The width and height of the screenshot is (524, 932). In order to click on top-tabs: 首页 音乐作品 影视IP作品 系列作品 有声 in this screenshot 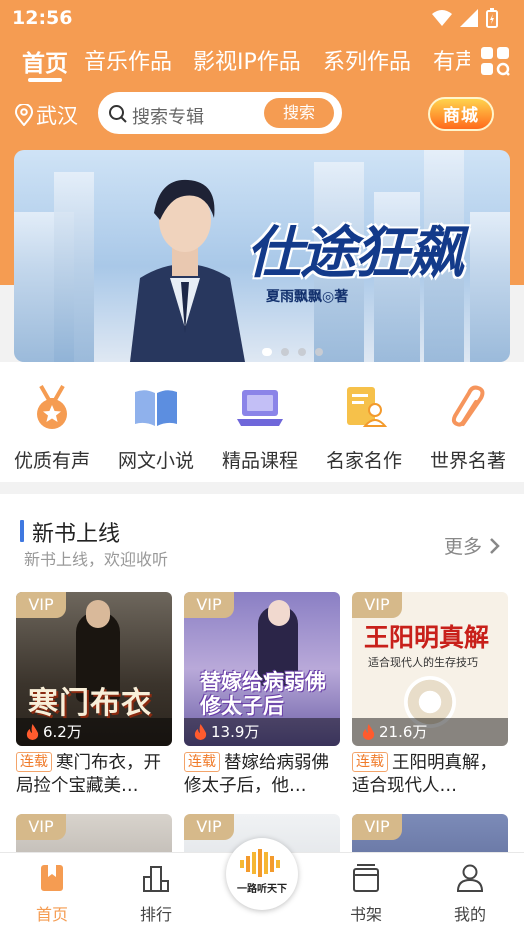, I will do `click(235, 64)`.